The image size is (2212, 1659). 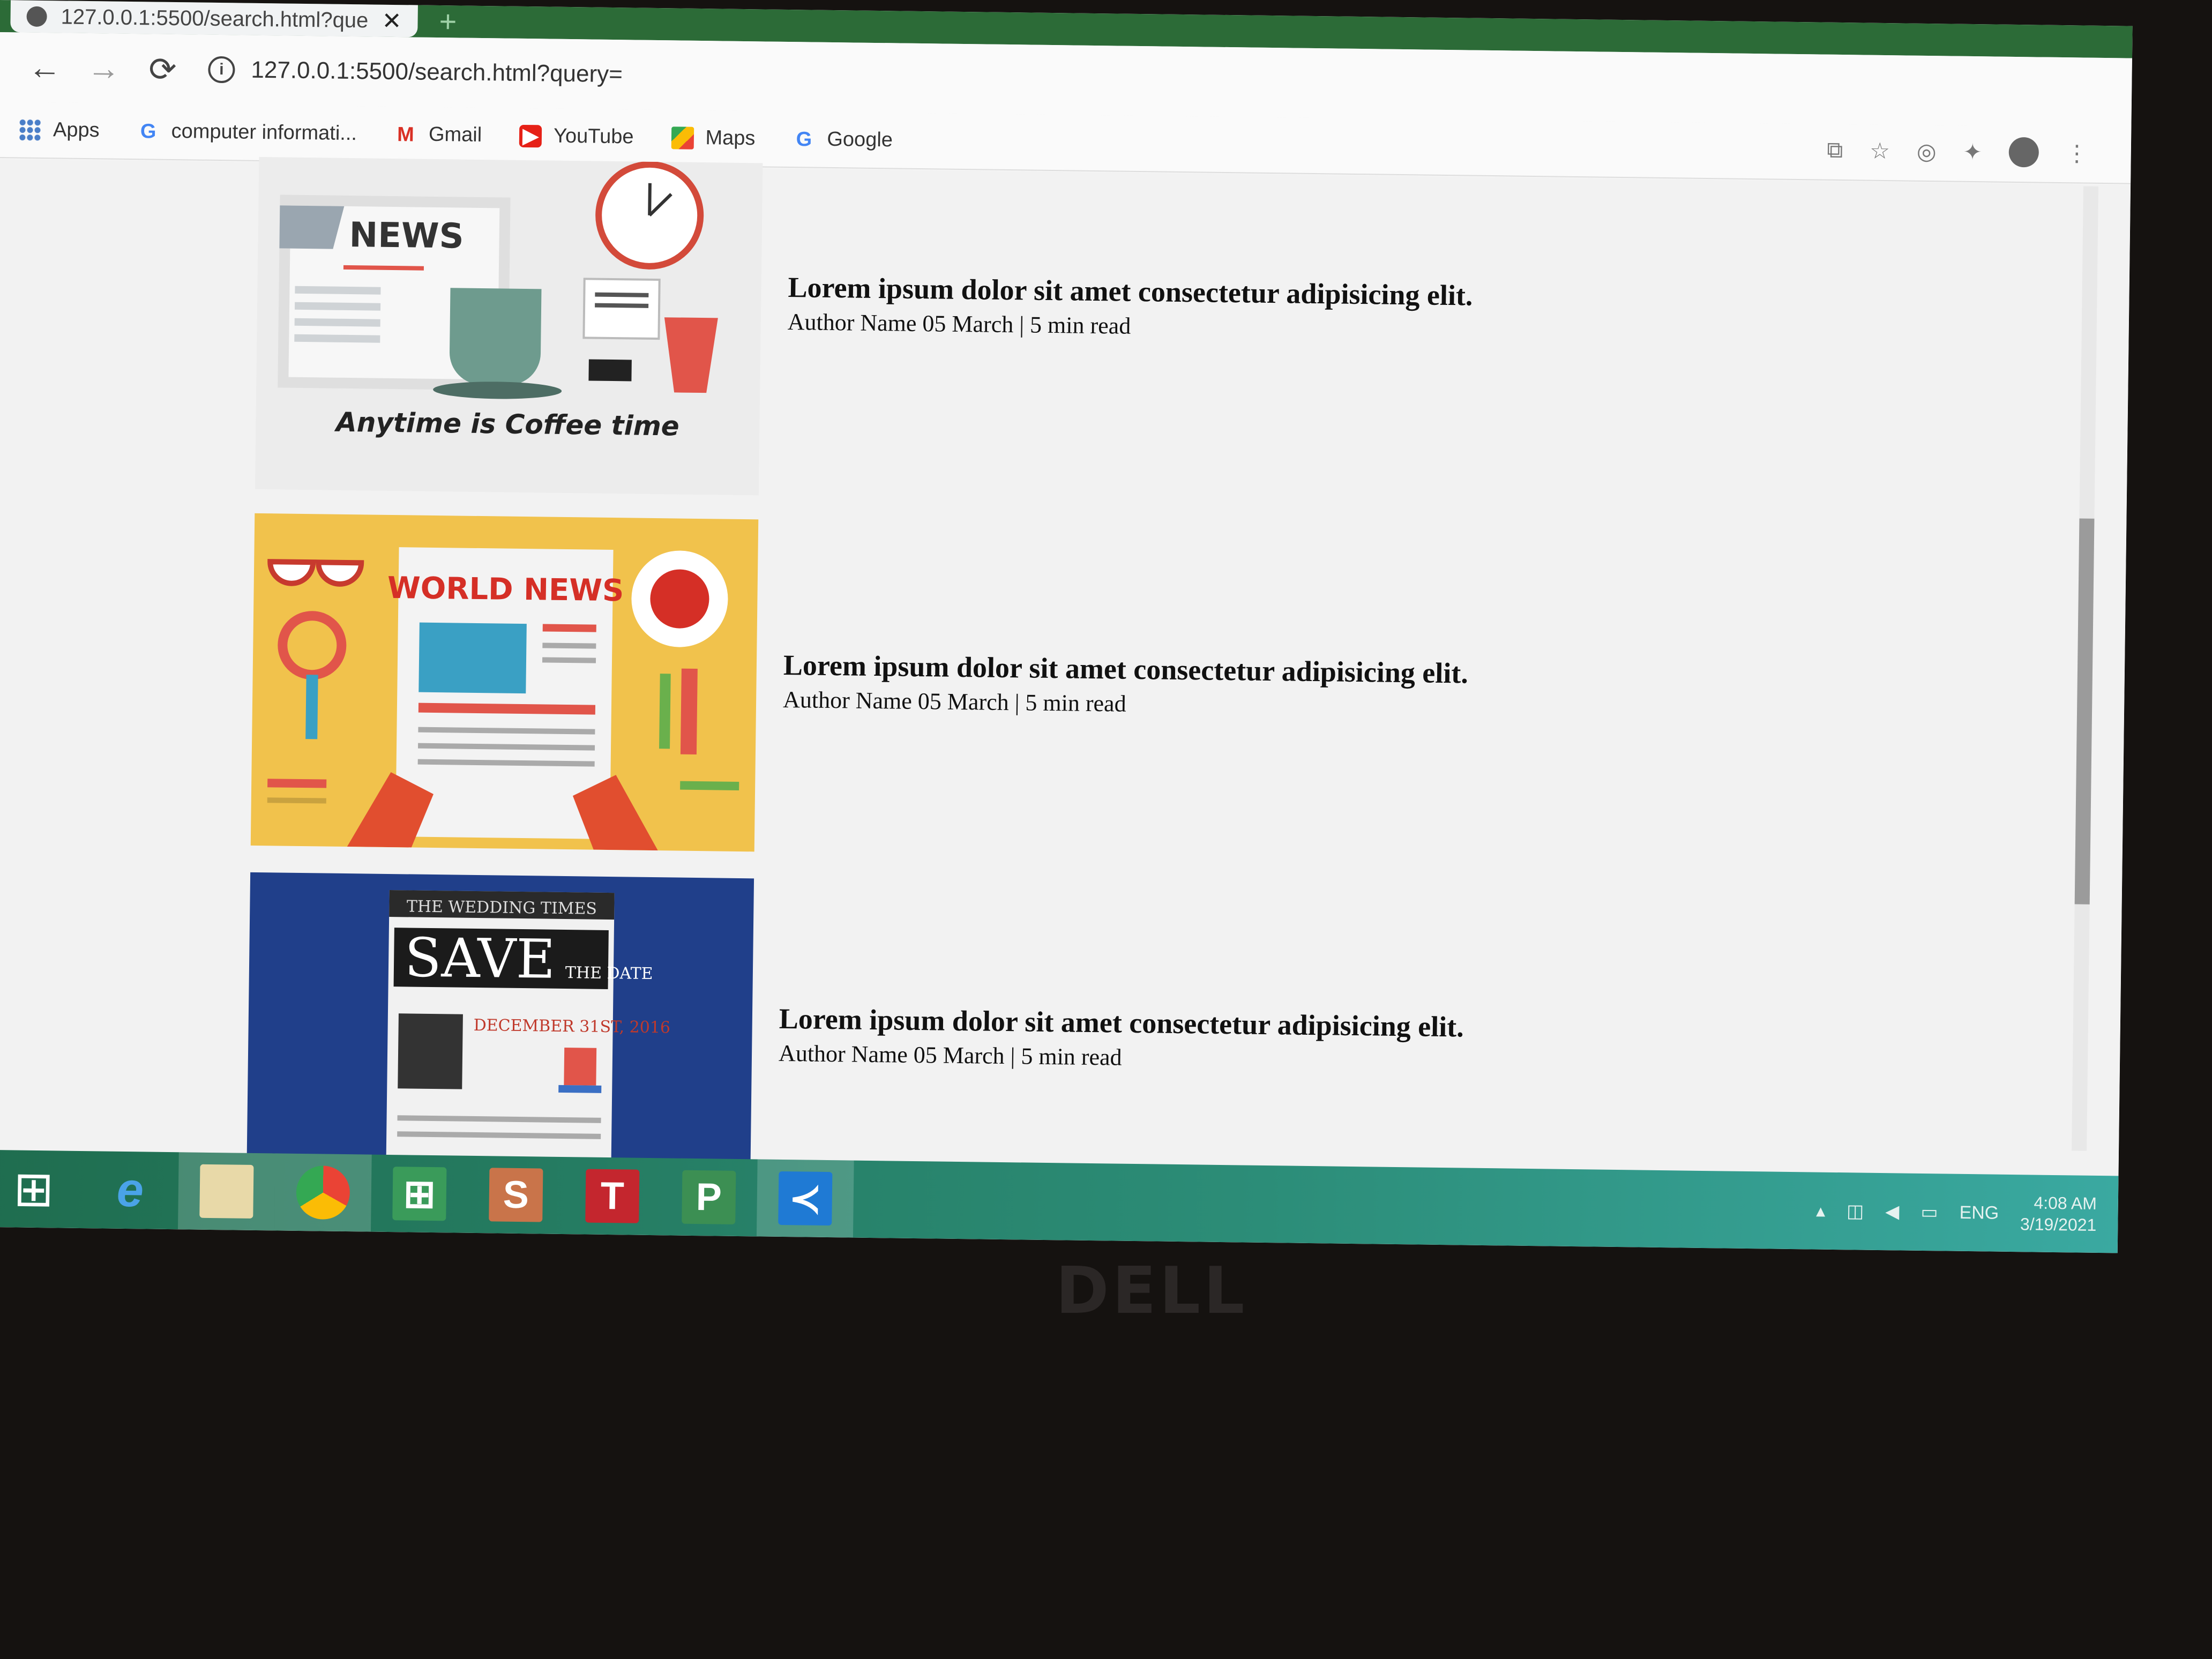 I want to click on internet-explorer-icon: e, so click(x=130, y=1190).